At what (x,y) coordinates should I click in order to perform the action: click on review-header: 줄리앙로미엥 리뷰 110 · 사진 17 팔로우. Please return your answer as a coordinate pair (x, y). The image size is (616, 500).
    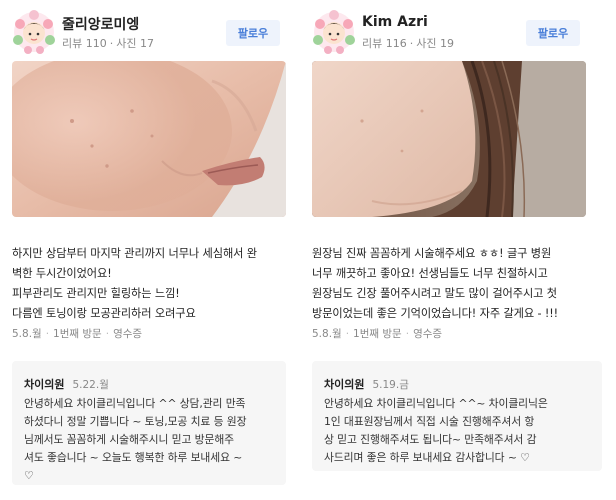
    Looking at the image, I should click on (146, 33).